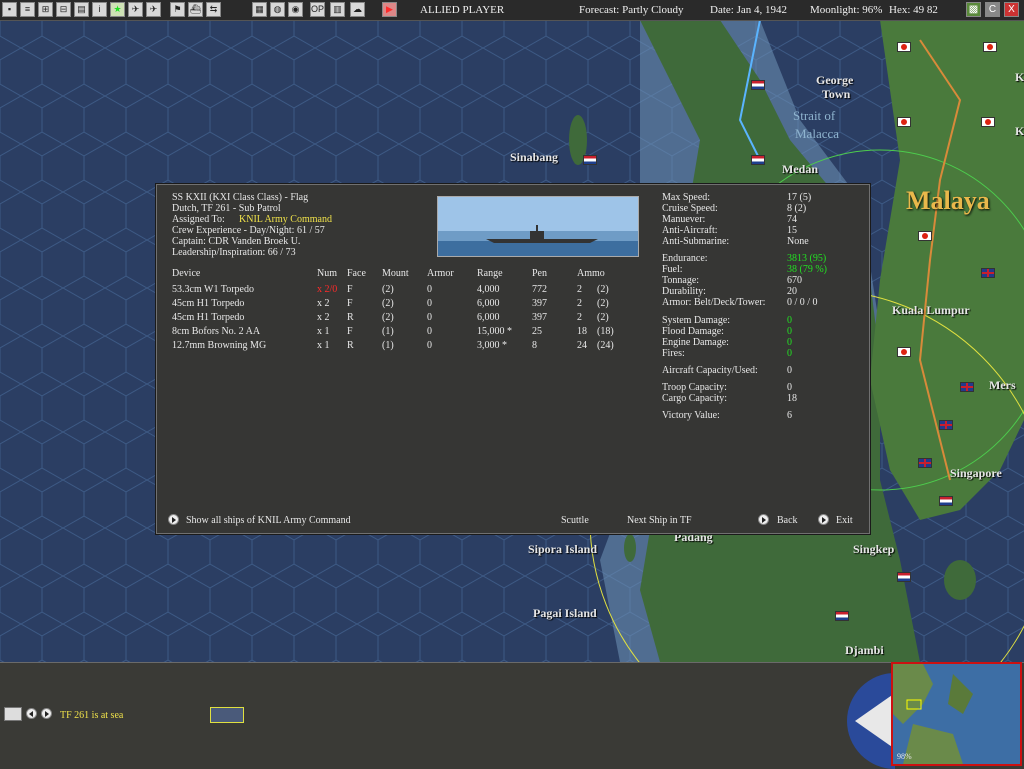  I want to click on col-face: Face, so click(356, 273).